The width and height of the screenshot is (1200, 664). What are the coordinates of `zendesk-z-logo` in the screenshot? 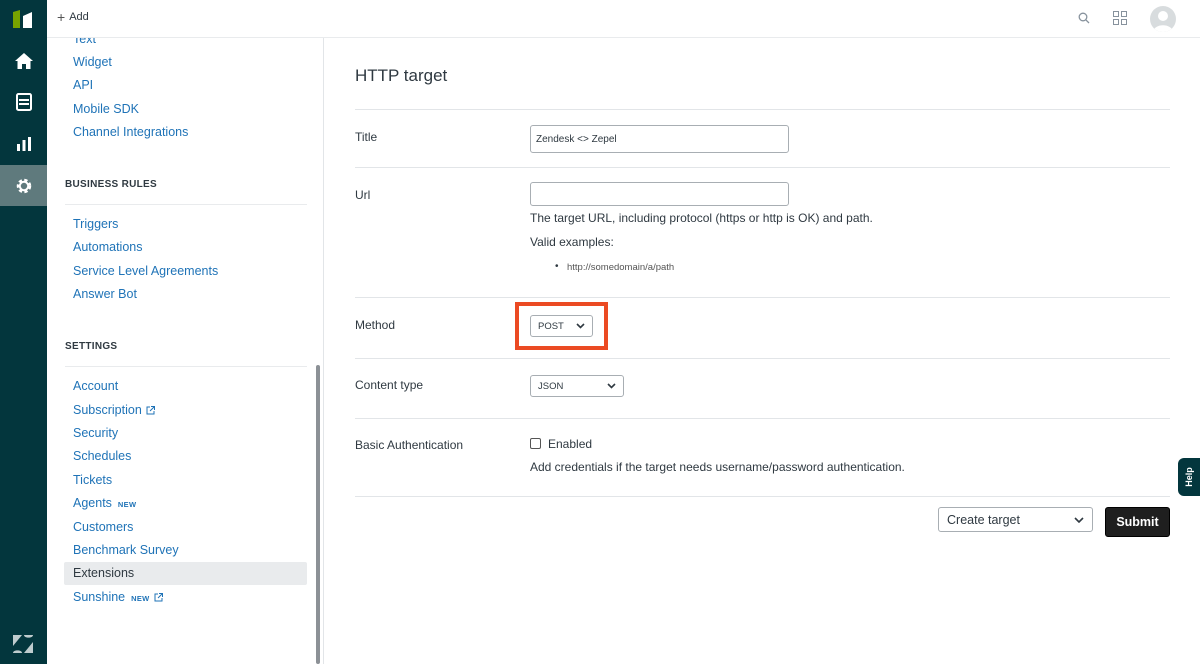 It's located at (23, 644).